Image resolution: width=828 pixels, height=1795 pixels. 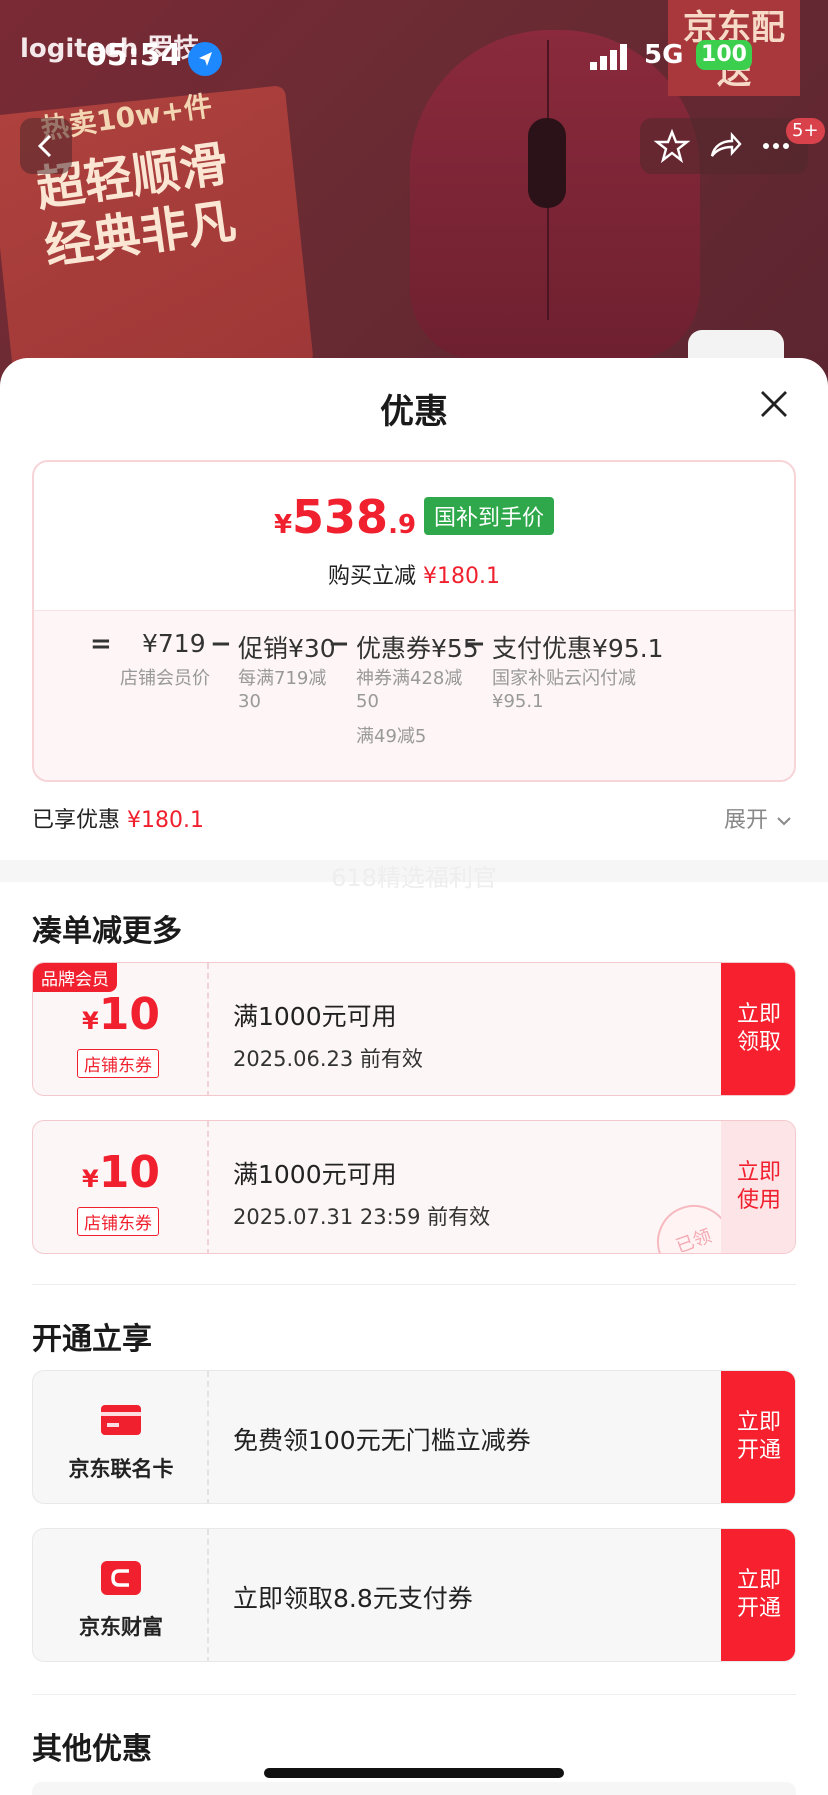 I want to click on message-count-badge: 5+, so click(x=805, y=131).